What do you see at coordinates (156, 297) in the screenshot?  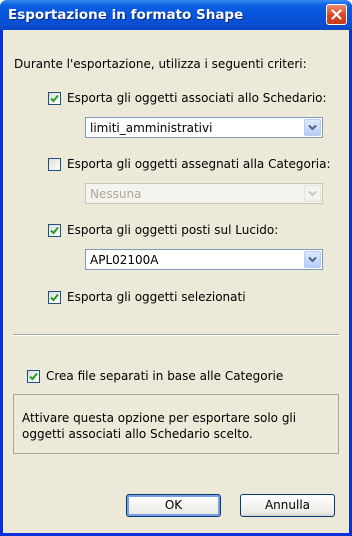 I see `checkbox-selezionati-label: Esporta gli oggetti selezionati` at bounding box center [156, 297].